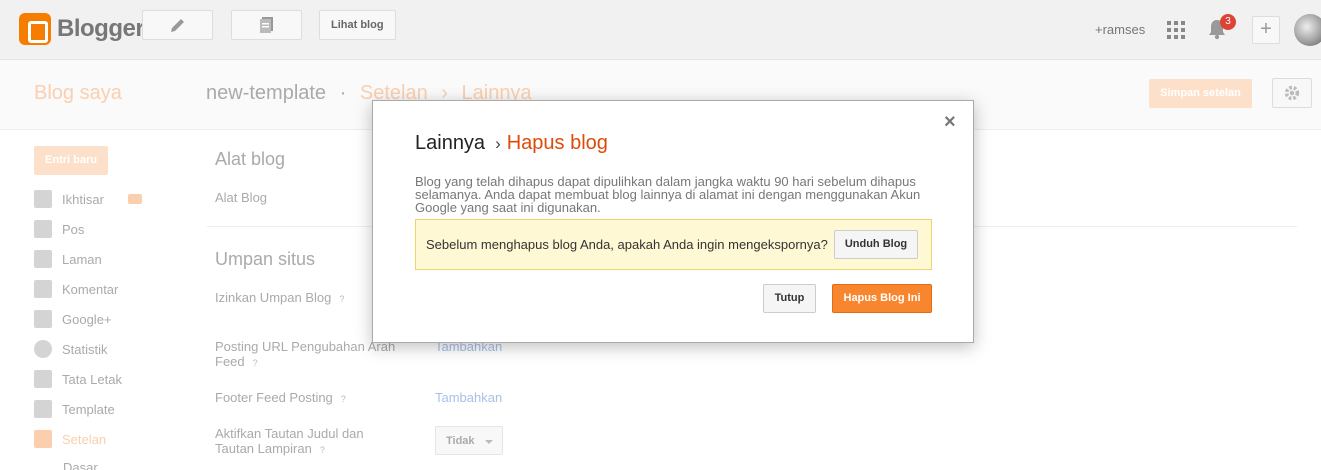  What do you see at coordinates (876, 244) in the screenshot?
I see `download-blog-button: Unduh Blog` at bounding box center [876, 244].